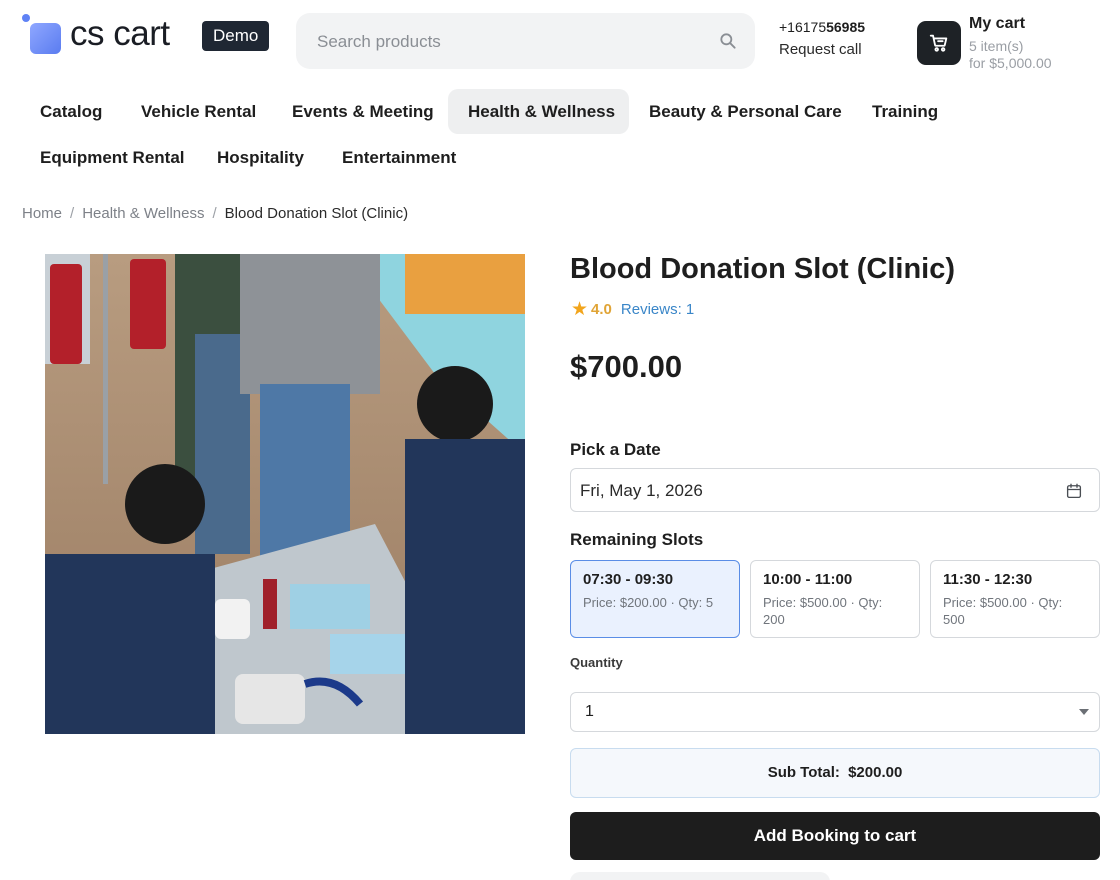 Image resolution: width=1120 pixels, height=880 pixels. What do you see at coordinates (628, 579) in the screenshot?
I see `slot-time: 07:30 - 09:30` at bounding box center [628, 579].